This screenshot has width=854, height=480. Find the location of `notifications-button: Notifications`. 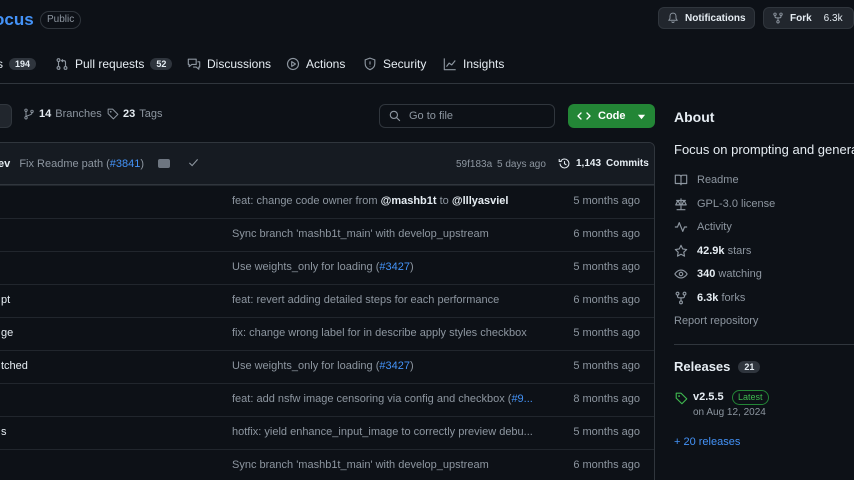

notifications-button: Notifications is located at coordinates (706, 18).